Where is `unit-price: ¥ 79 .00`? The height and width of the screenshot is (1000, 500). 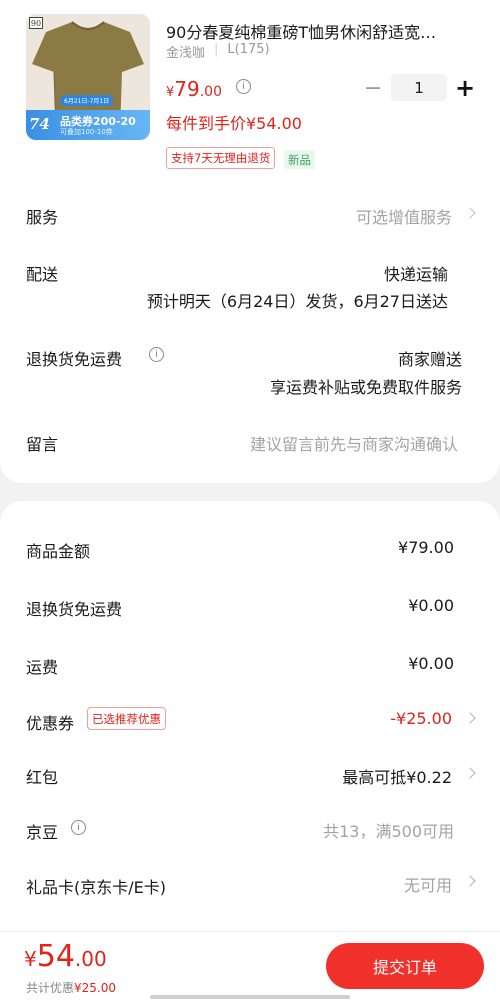
unit-price: ¥ 79 .00 is located at coordinates (194, 89).